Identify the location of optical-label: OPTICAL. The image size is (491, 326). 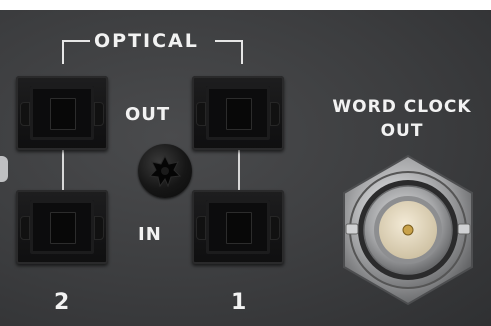
(146, 41).